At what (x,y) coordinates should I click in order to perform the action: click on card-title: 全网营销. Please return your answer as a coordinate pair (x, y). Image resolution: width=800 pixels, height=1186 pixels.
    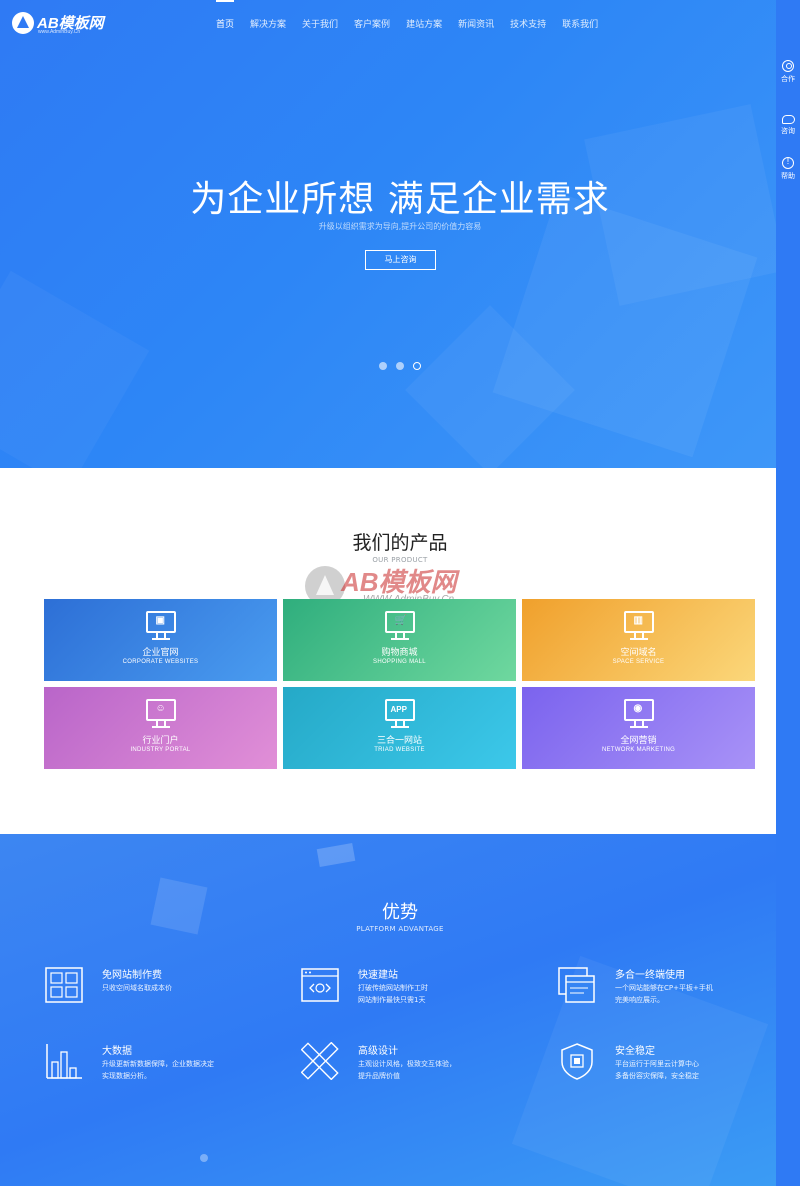
    Looking at the image, I should click on (638, 741).